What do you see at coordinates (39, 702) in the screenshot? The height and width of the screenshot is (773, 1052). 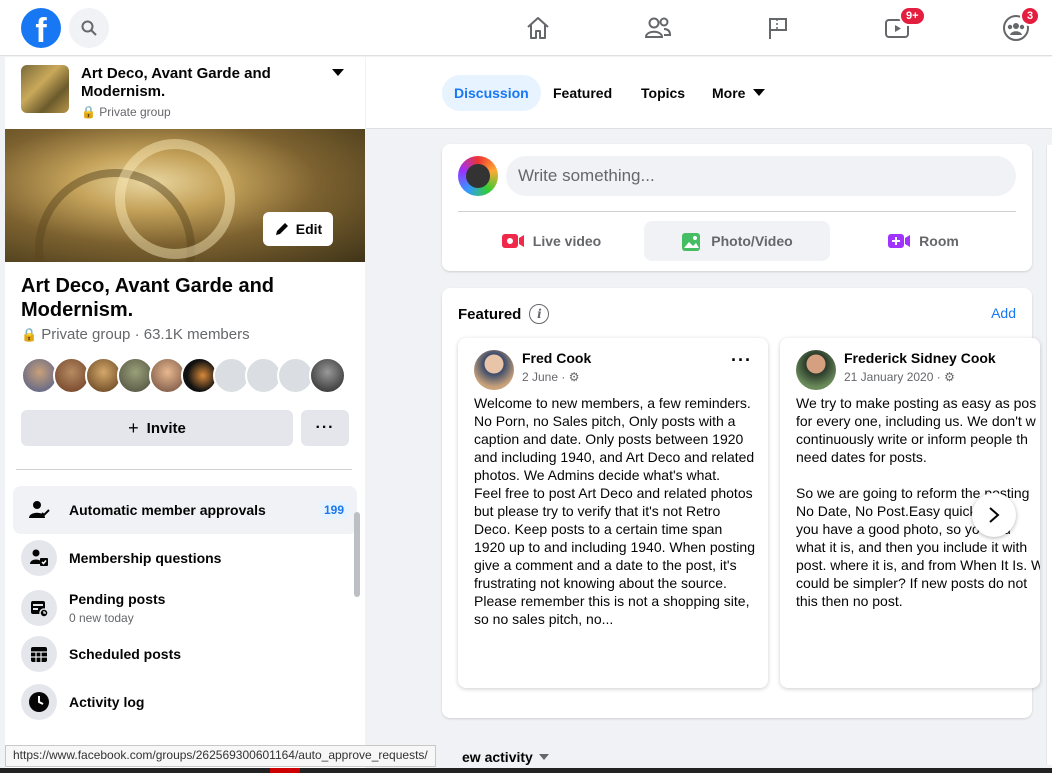 I see `activity-log-icon` at bounding box center [39, 702].